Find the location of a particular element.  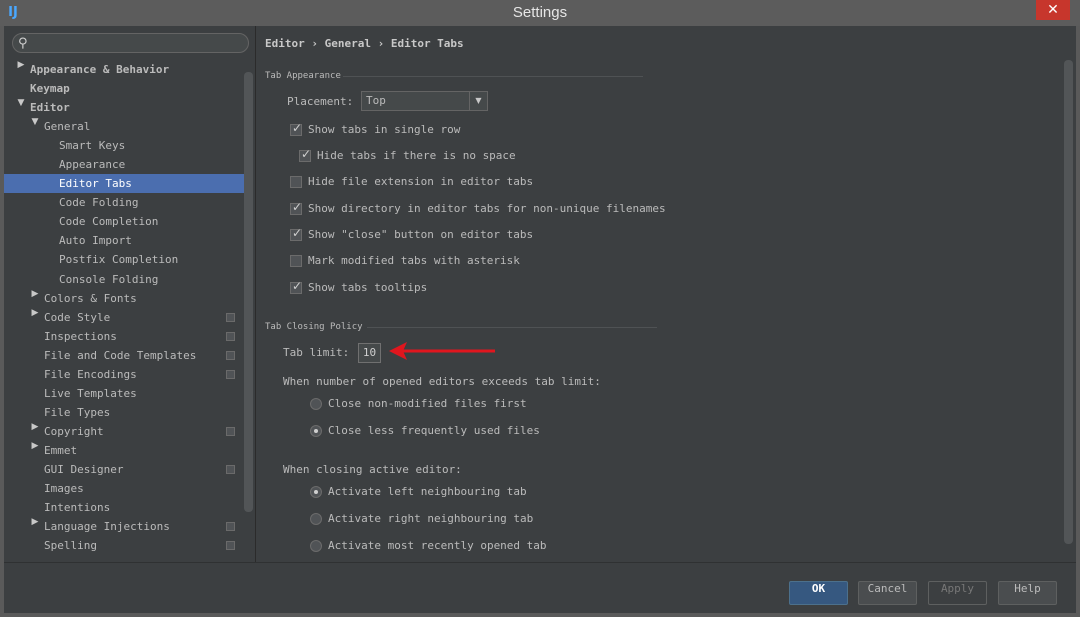

sidebar-item-intentions: Intentions is located at coordinates (124, 507).